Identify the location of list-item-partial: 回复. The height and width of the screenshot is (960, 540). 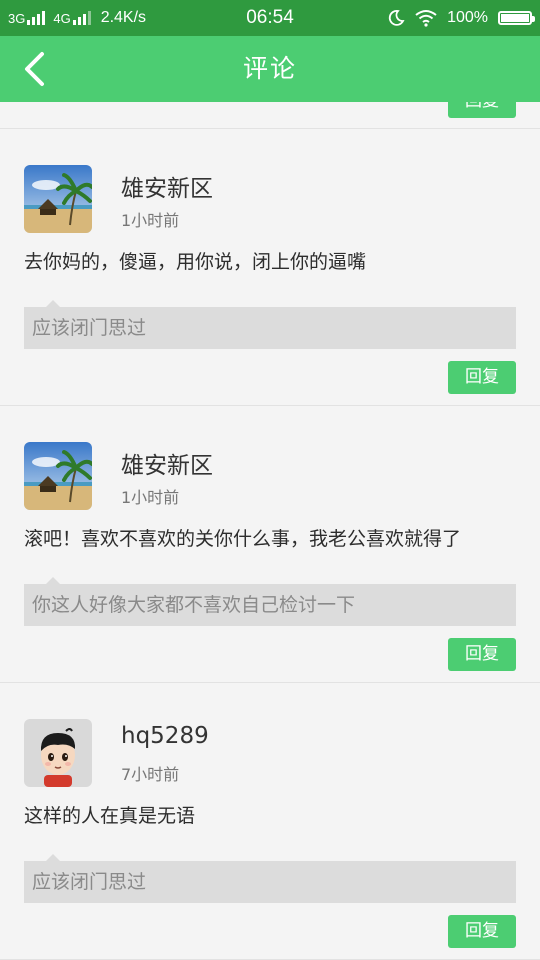
(270, 115).